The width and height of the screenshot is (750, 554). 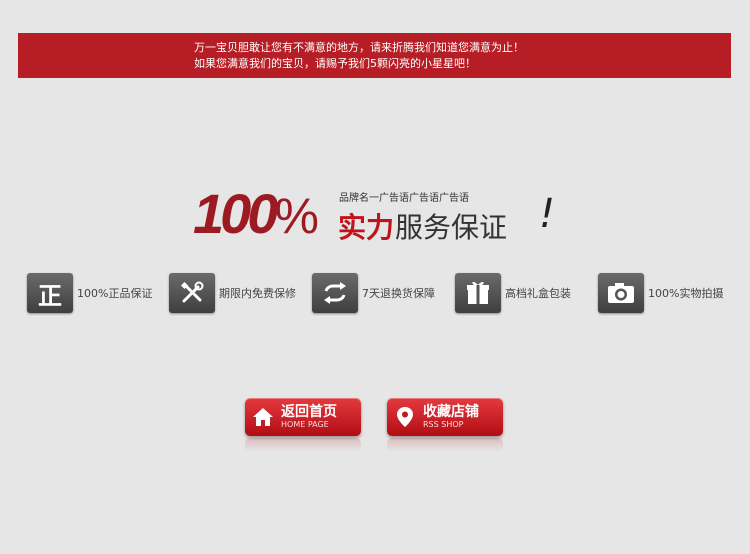 What do you see at coordinates (359, 47) in the screenshot?
I see `notice-line-1: 万一宝贝胆敢让您有不满意的地方，请来折腾我们知道您满意为止！` at bounding box center [359, 47].